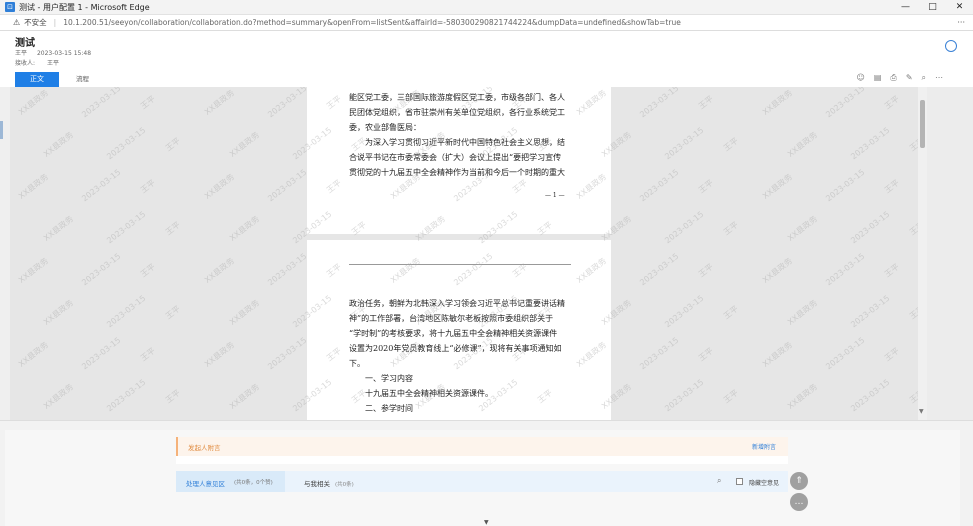  What do you see at coordinates (893, 78) in the screenshot?
I see `print-icon: ⎙` at bounding box center [893, 78].